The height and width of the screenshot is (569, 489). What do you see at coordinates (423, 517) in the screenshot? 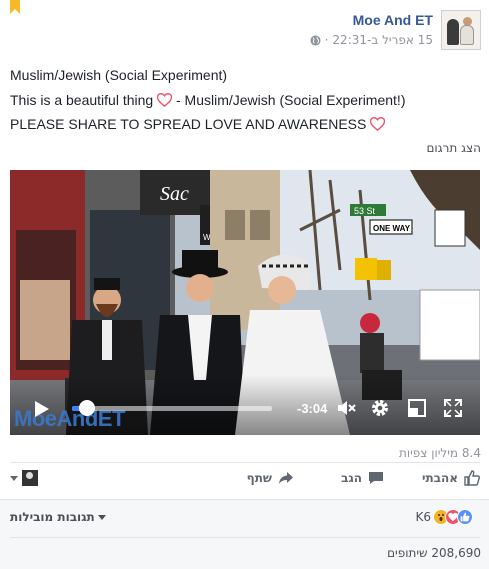
I see `reaction-count: K6` at bounding box center [423, 517].